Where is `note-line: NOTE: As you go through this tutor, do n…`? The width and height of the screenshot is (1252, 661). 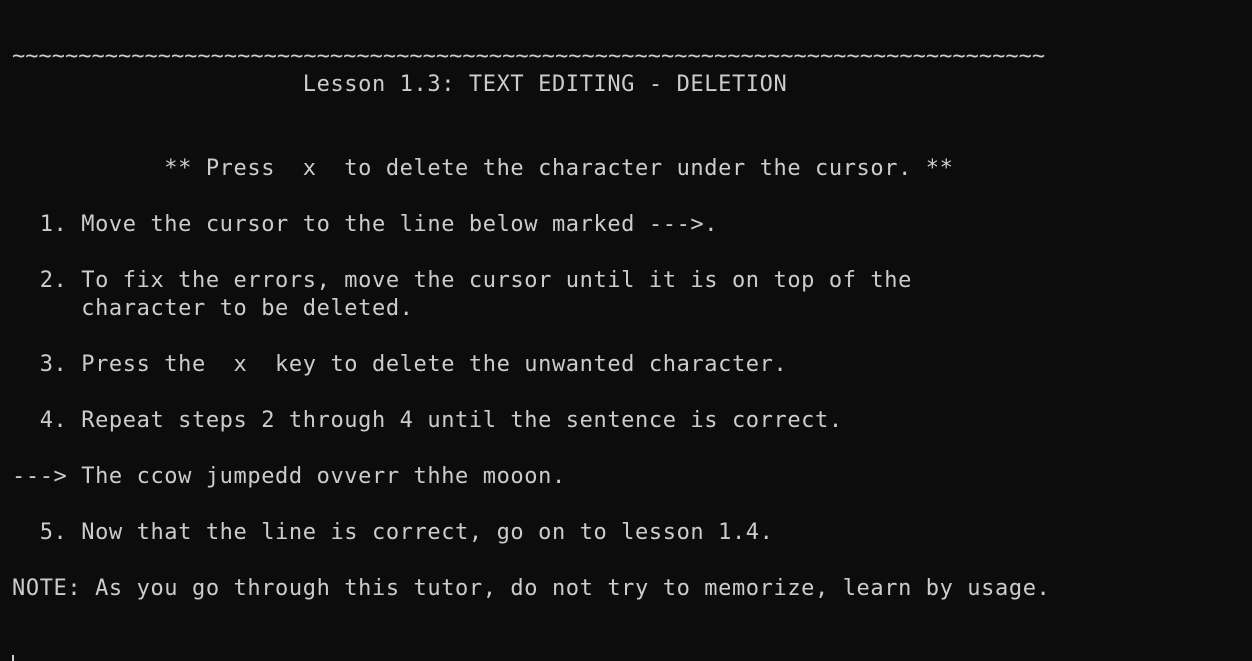 note-line: NOTE: As you go through this tutor, do n… is located at coordinates (531, 588).